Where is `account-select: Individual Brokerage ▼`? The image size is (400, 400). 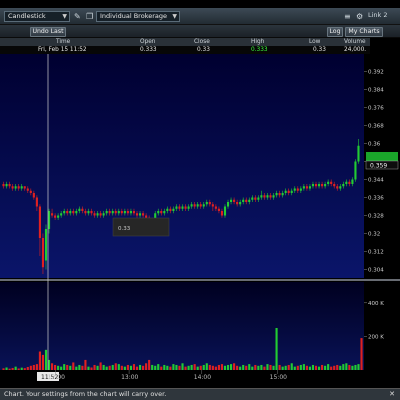 account-select: Individual Brokerage ▼ is located at coordinates (138, 16).